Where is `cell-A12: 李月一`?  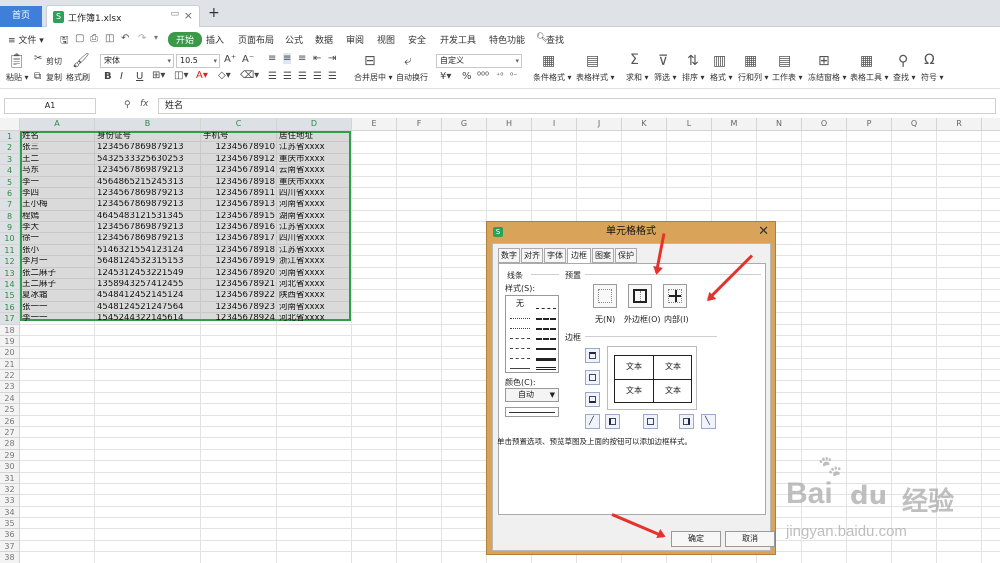 cell-A12: 李月一 is located at coordinates (57, 261).